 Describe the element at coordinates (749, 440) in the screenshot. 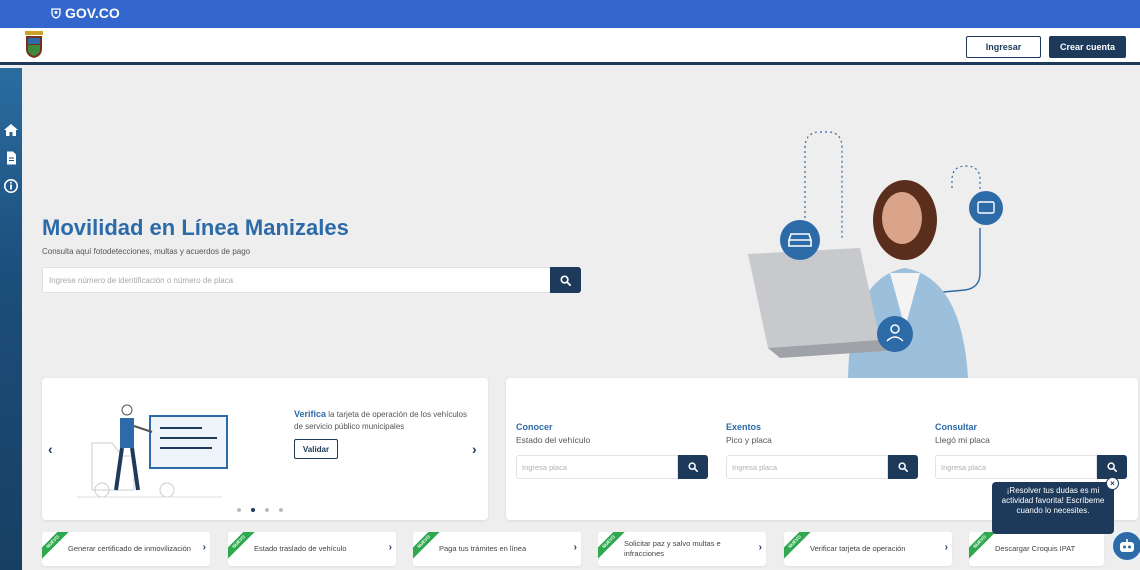

I see `quick-lookup-subtitle: Pico y placa` at that location.